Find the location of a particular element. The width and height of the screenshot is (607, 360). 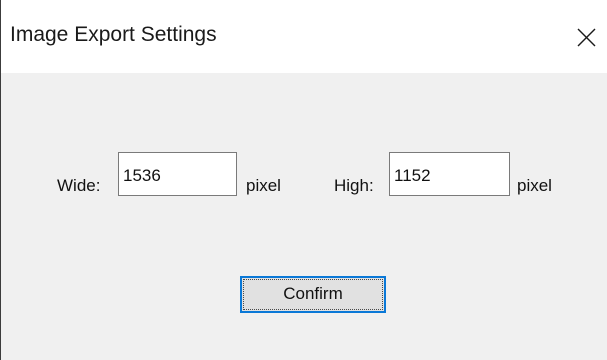

height-unit-label: pixel is located at coordinates (534, 185).